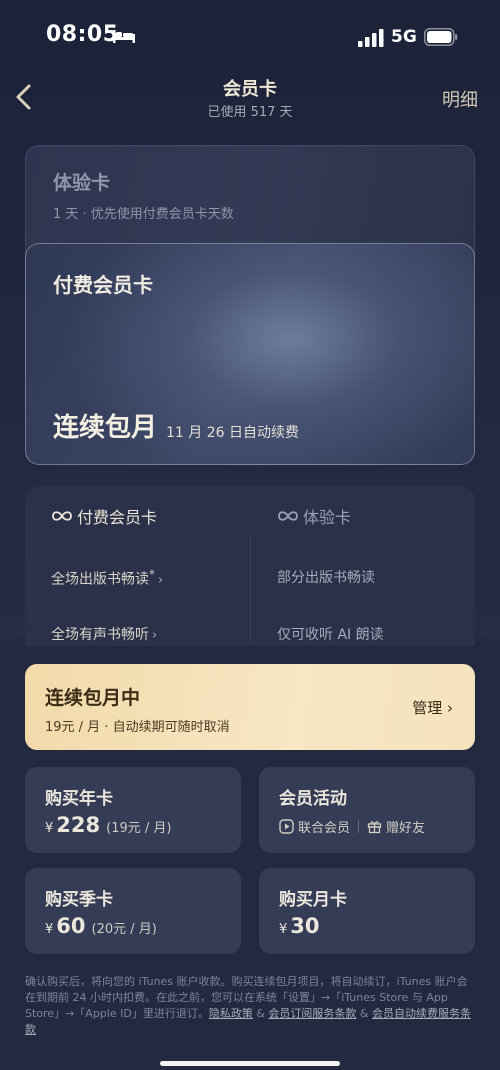 The height and width of the screenshot is (1070, 500). Describe the element at coordinates (286, 826) in the screenshot. I see `play-badge-icon` at that location.